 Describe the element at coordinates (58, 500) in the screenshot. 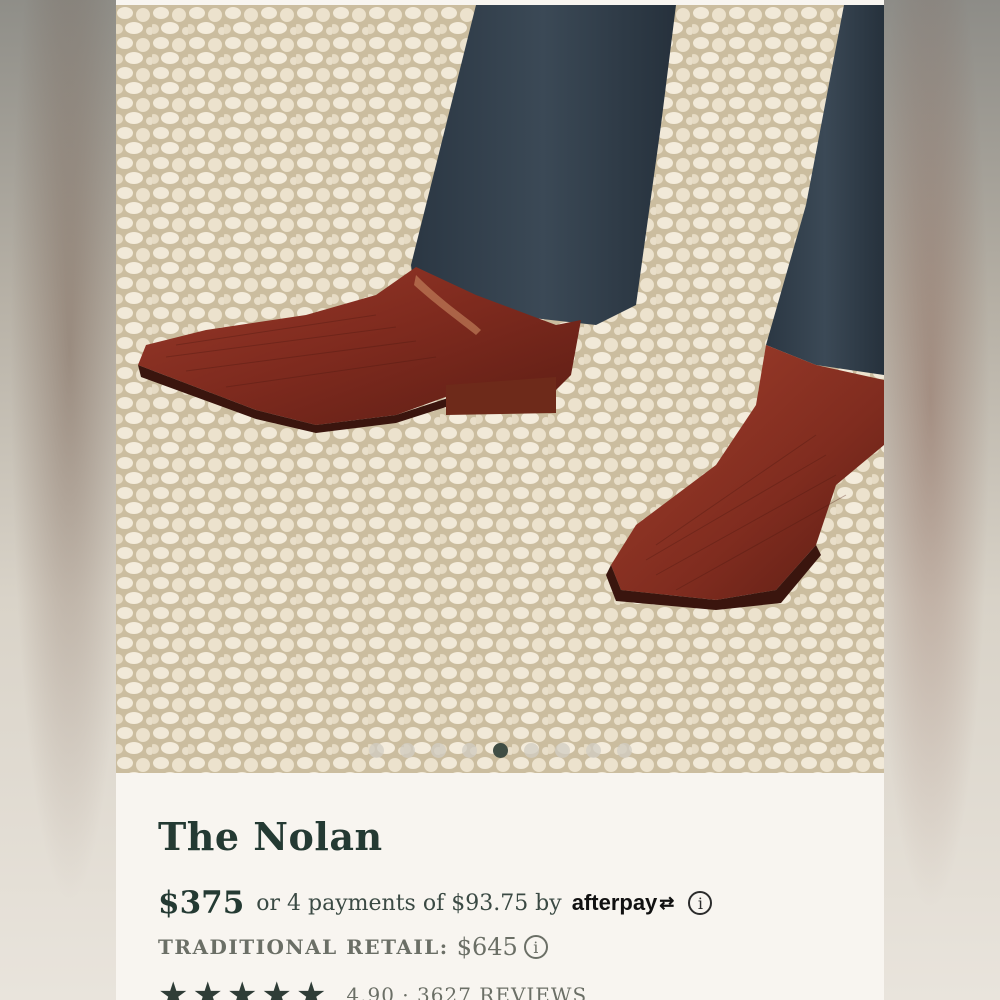

I see `left-blurred-background` at that location.